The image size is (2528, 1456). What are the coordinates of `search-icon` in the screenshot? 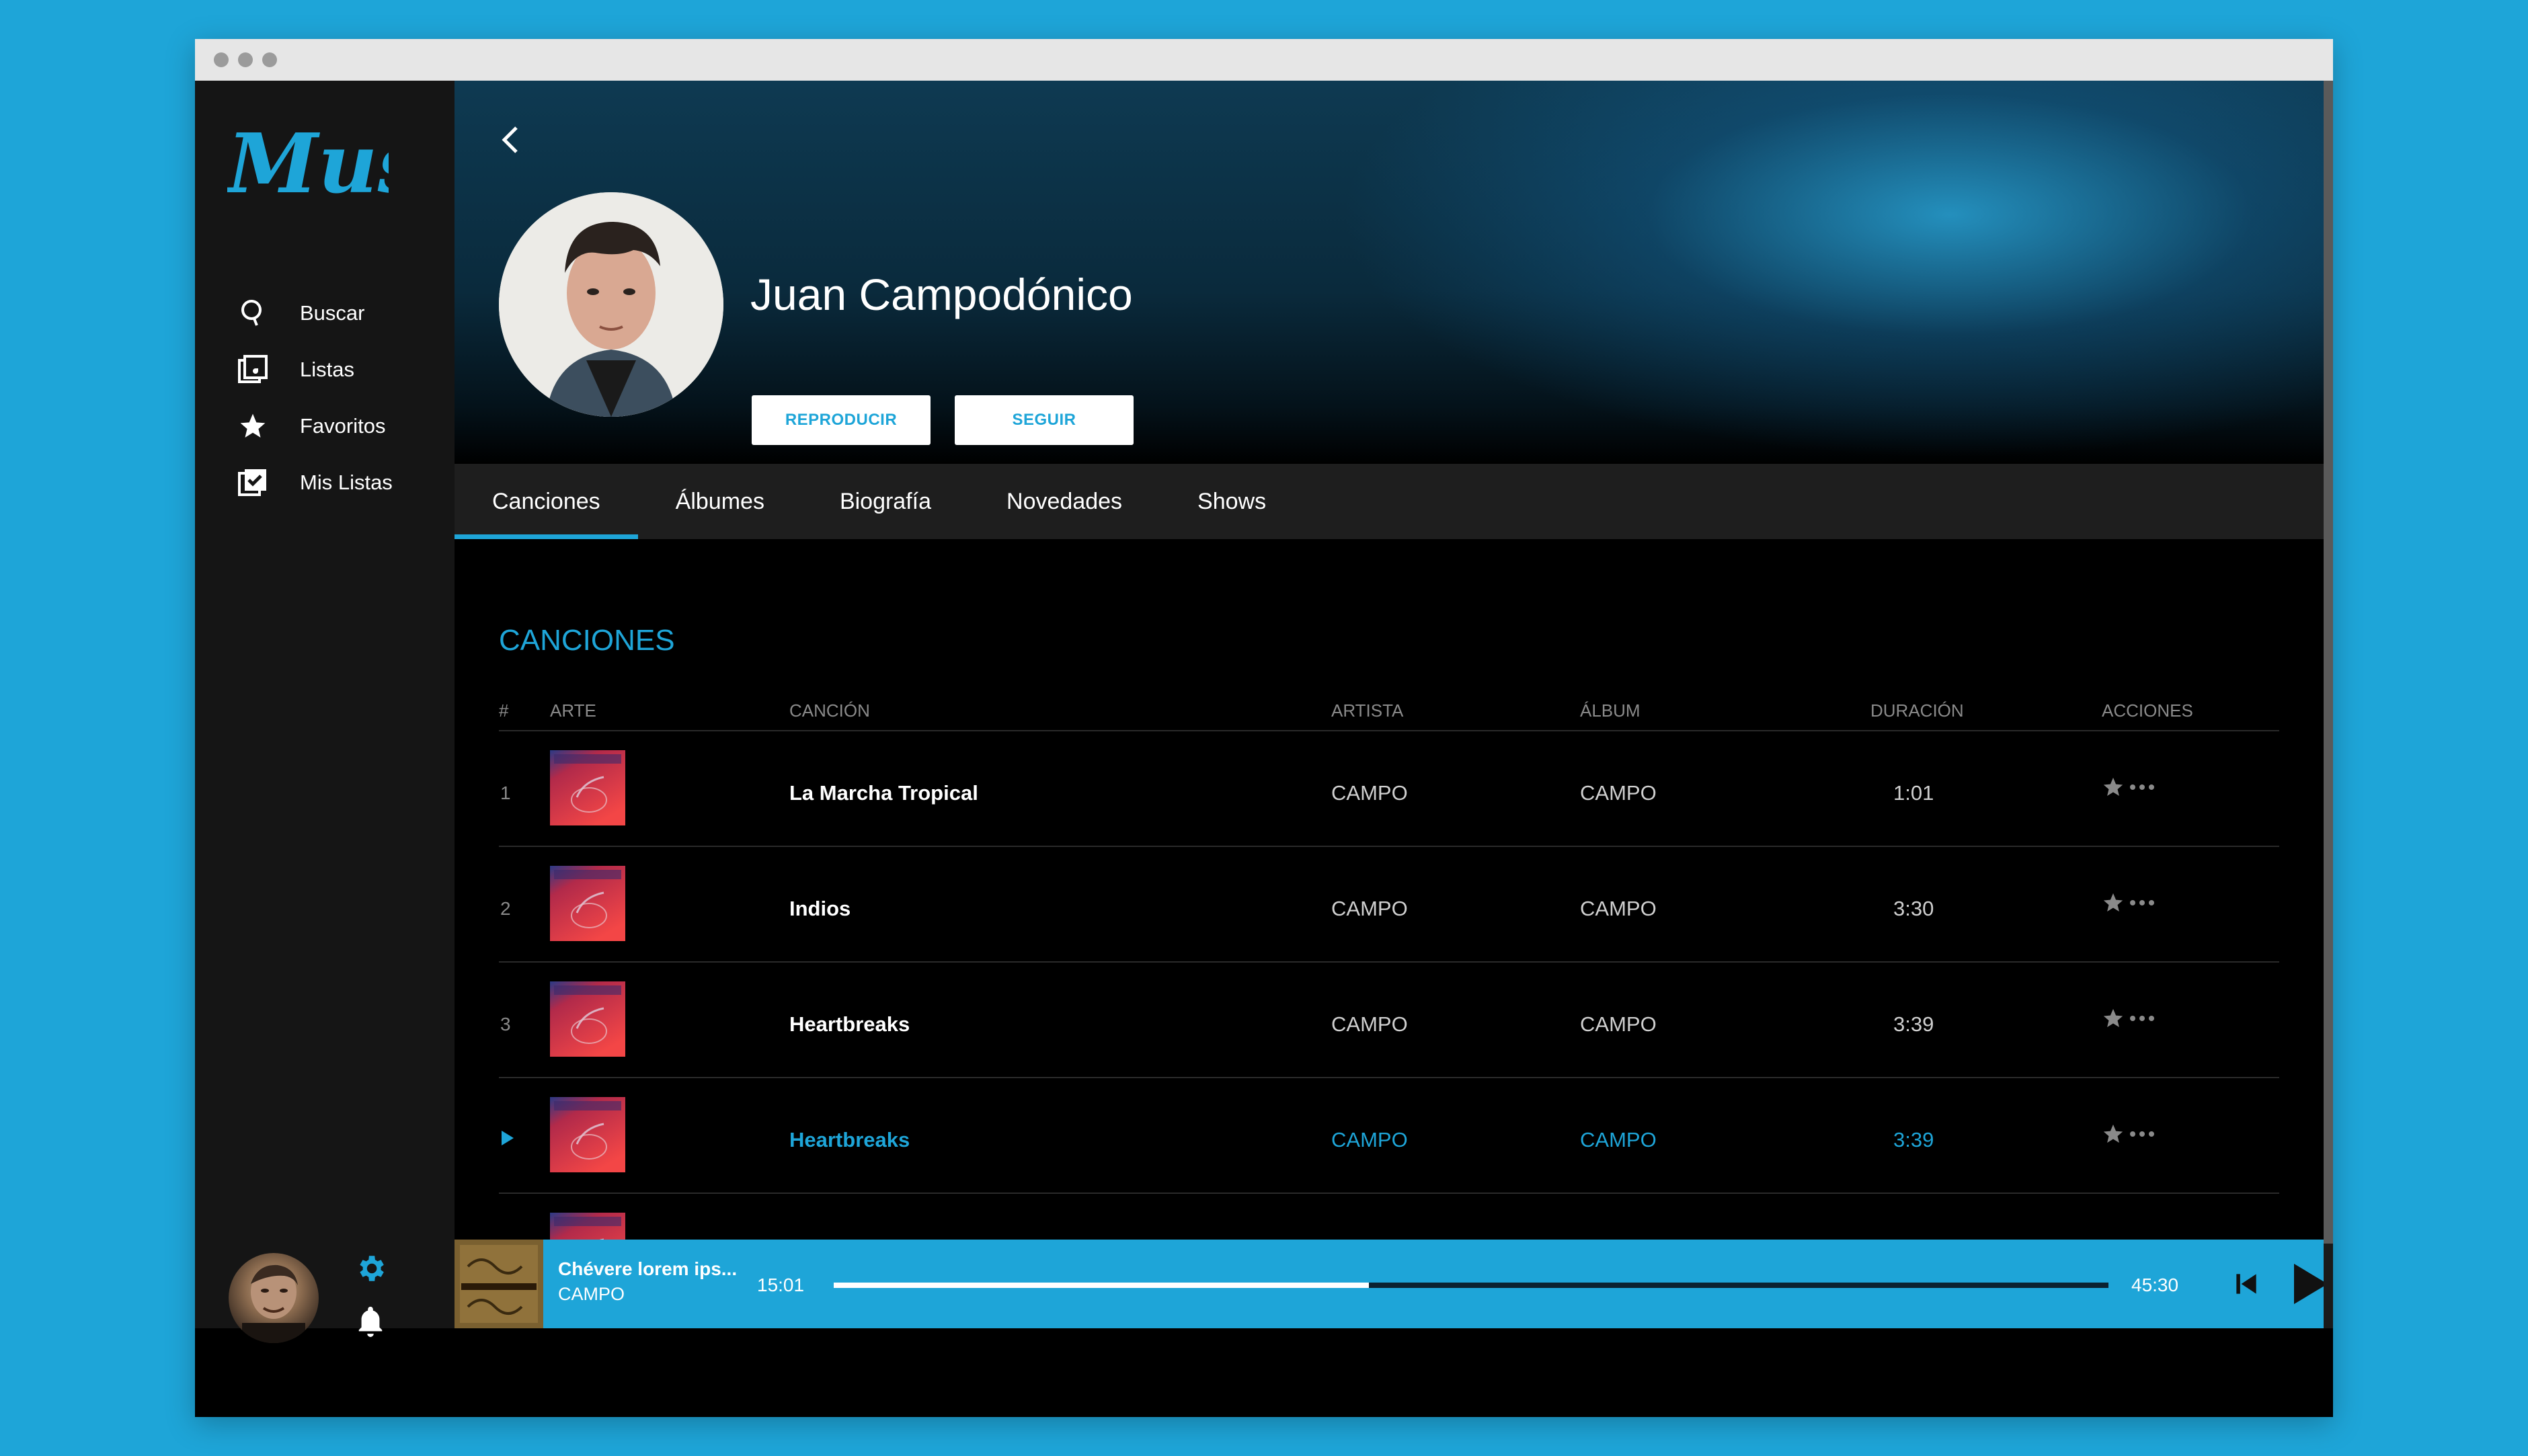 It's located at (253, 313).